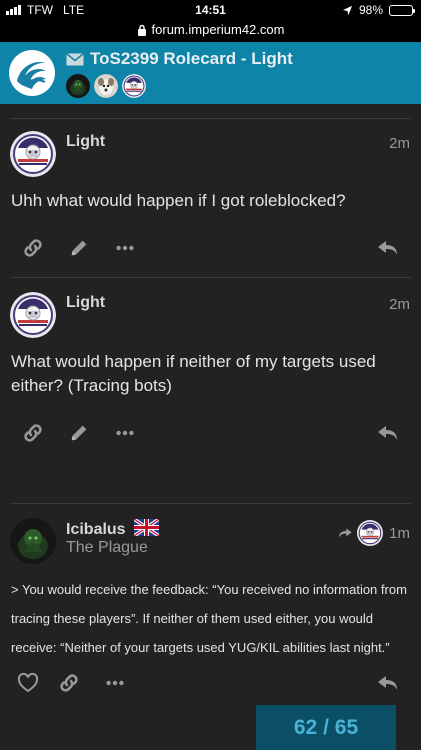 The image size is (421, 750). Describe the element at coordinates (32, 73) in the screenshot. I see `site-logo` at that location.